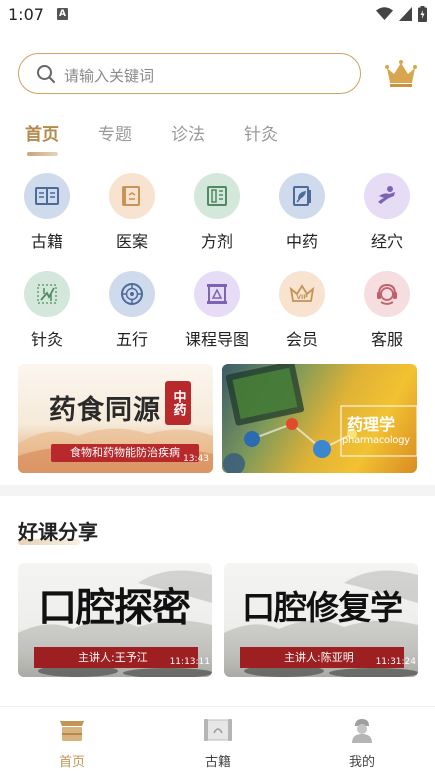  I want to click on course-title: 口腔修复学, so click(322, 607).